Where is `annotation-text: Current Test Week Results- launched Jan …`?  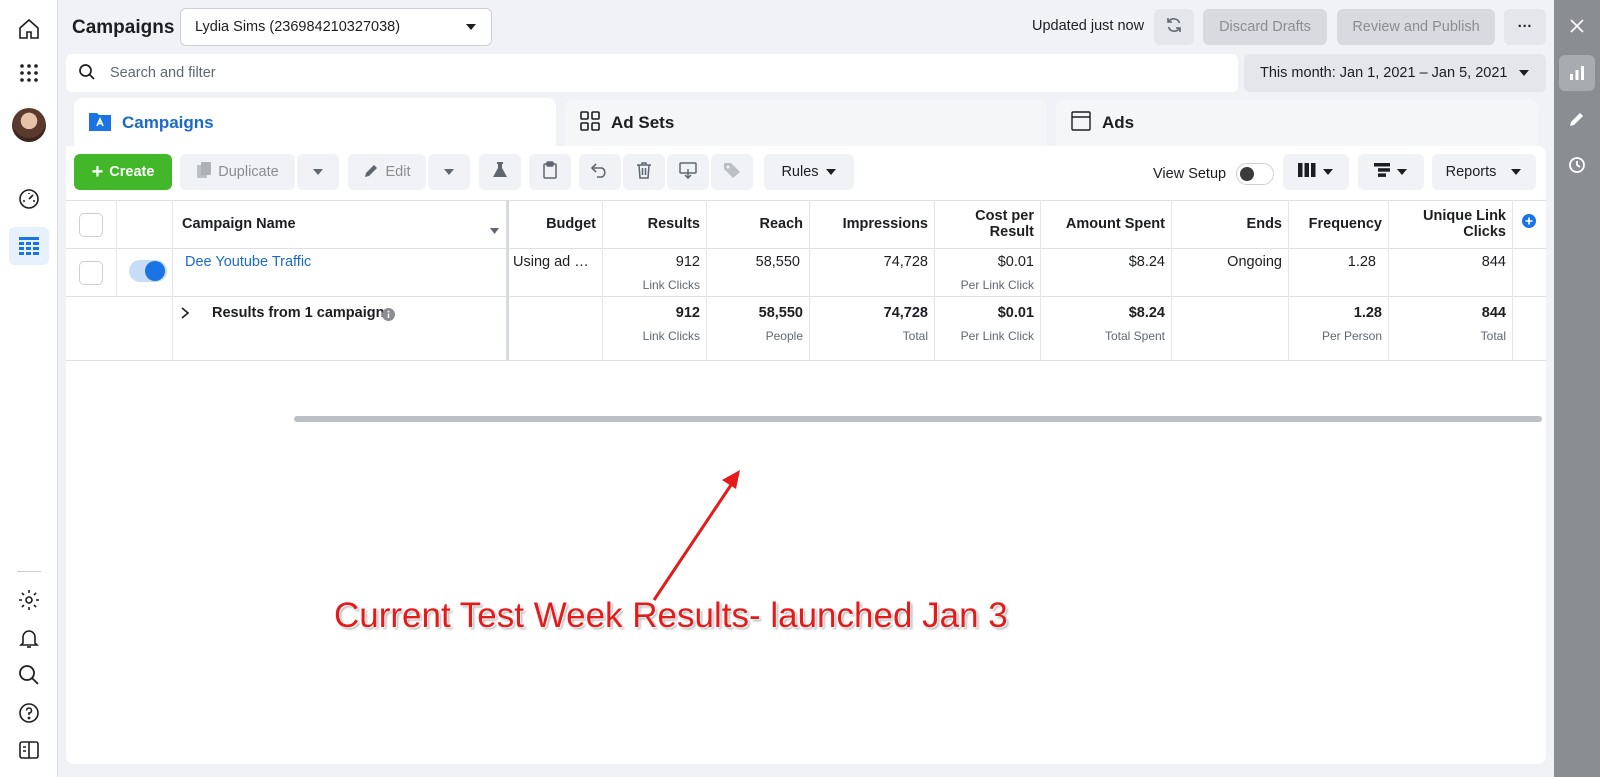
annotation-text: Current Test Week Results- launched Jan … is located at coordinates (671, 615).